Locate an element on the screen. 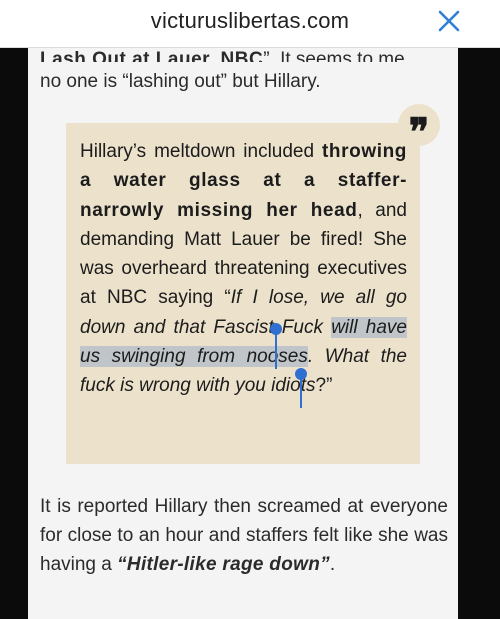 The height and width of the screenshot is (619, 500). after-quote-emphasis: “Hitler-like rage down” is located at coordinates (223, 564).